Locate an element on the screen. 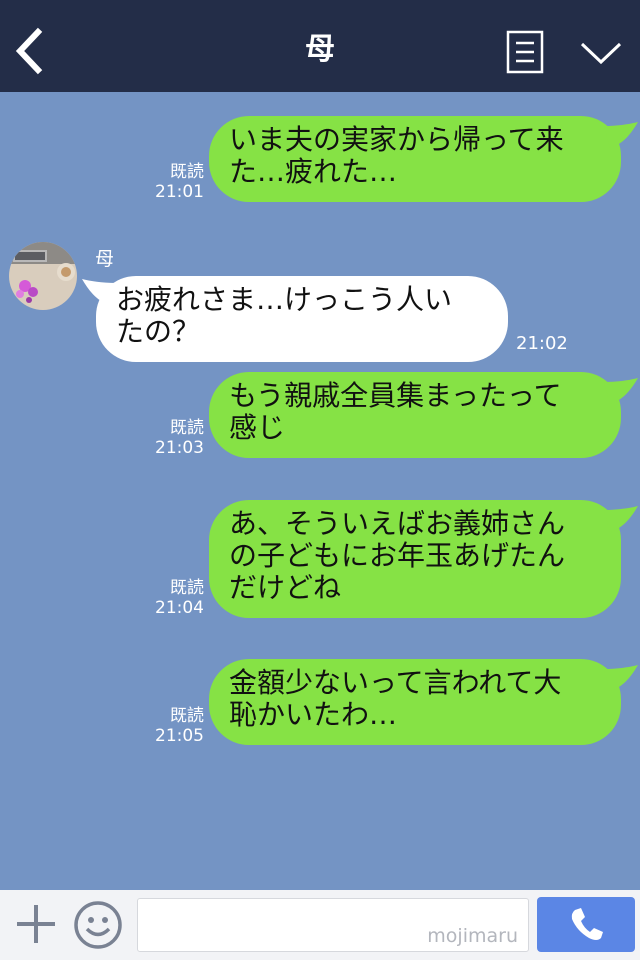 The width and height of the screenshot is (640, 960). avatar-image is located at coordinates (43, 276).